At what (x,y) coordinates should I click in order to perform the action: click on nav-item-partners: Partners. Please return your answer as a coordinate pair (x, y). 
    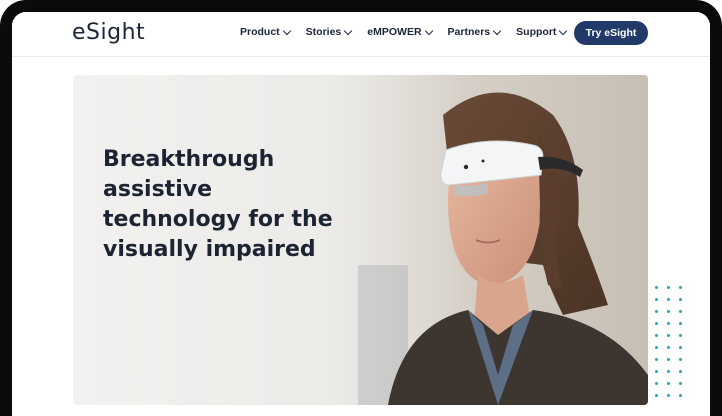
    Looking at the image, I should click on (474, 32).